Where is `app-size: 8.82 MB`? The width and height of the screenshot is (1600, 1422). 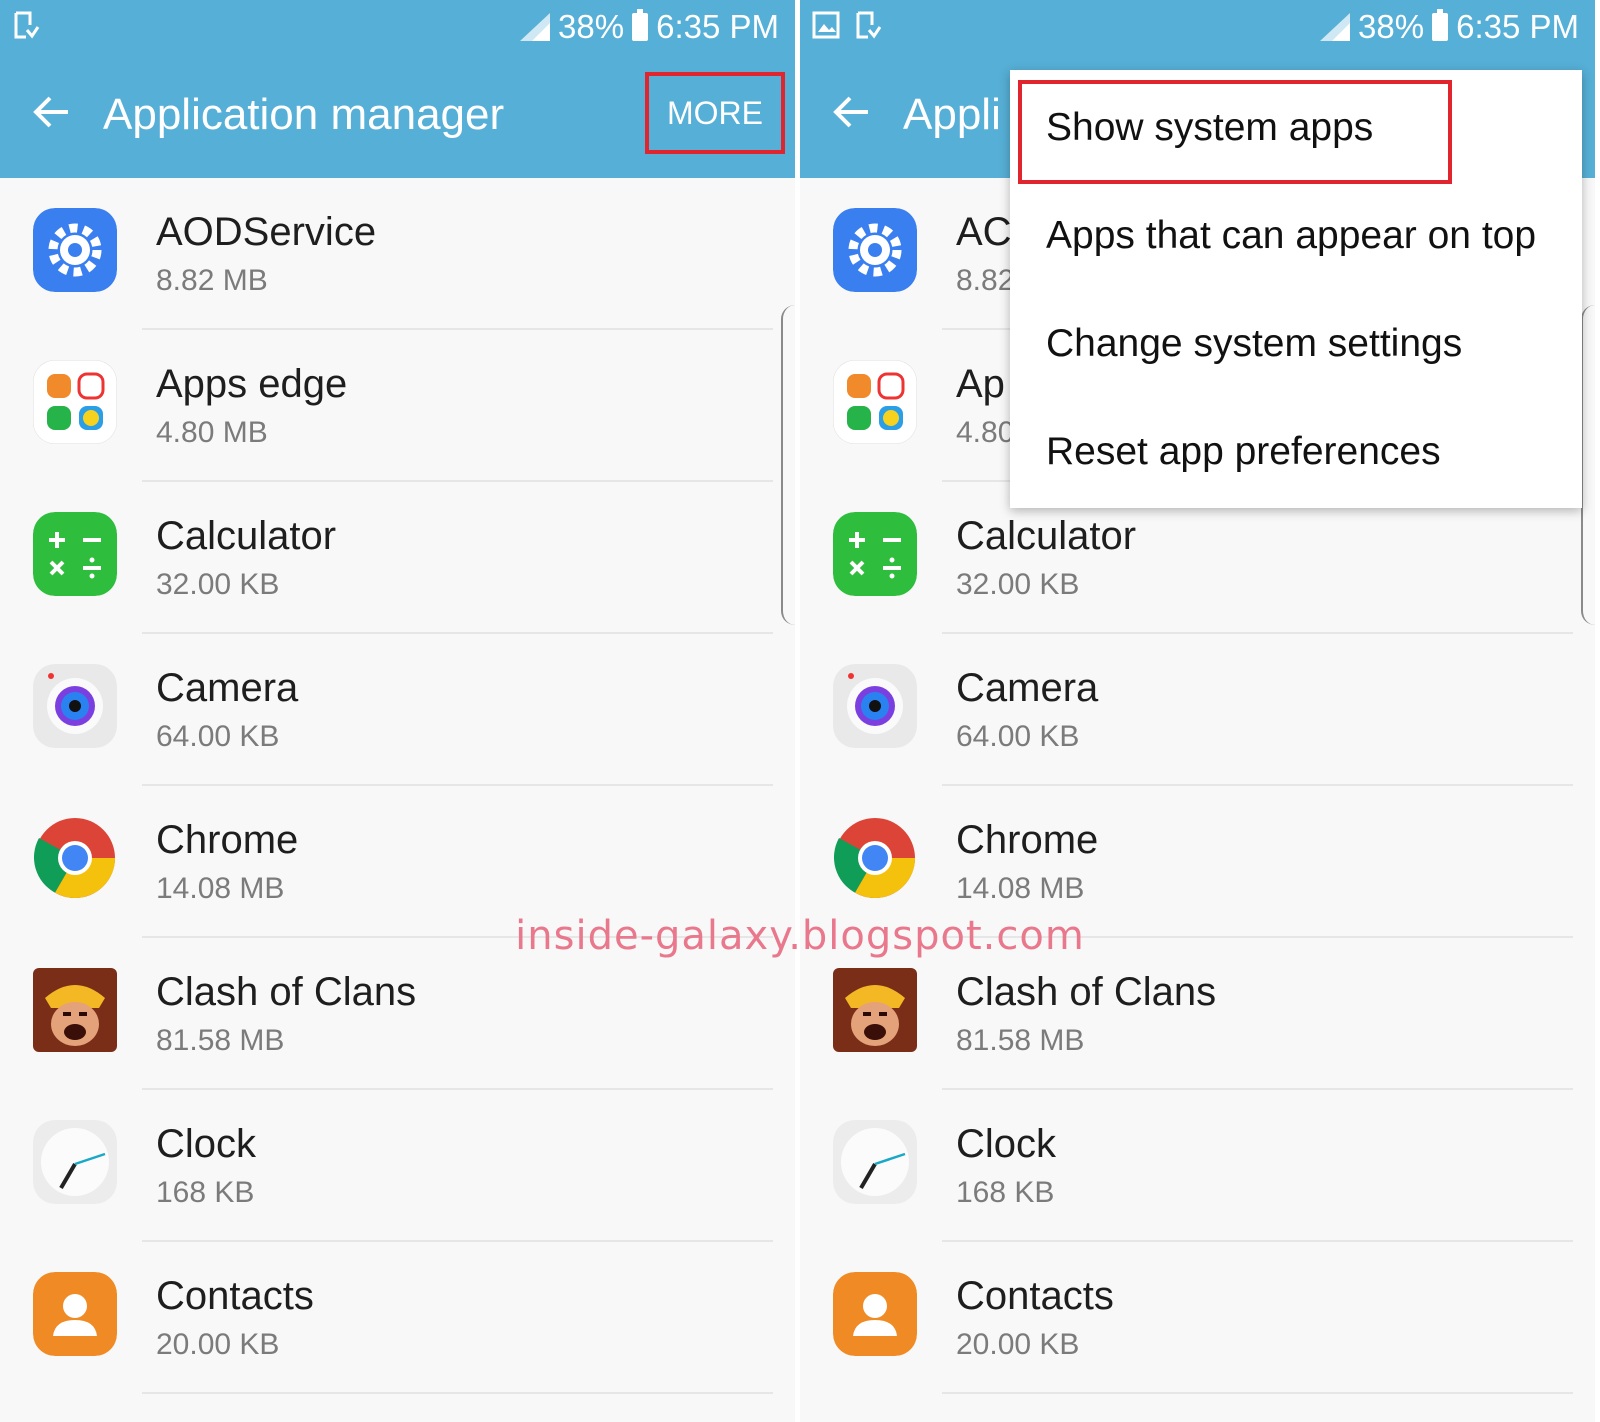
app-size: 8.82 MB is located at coordinates (212, 280).